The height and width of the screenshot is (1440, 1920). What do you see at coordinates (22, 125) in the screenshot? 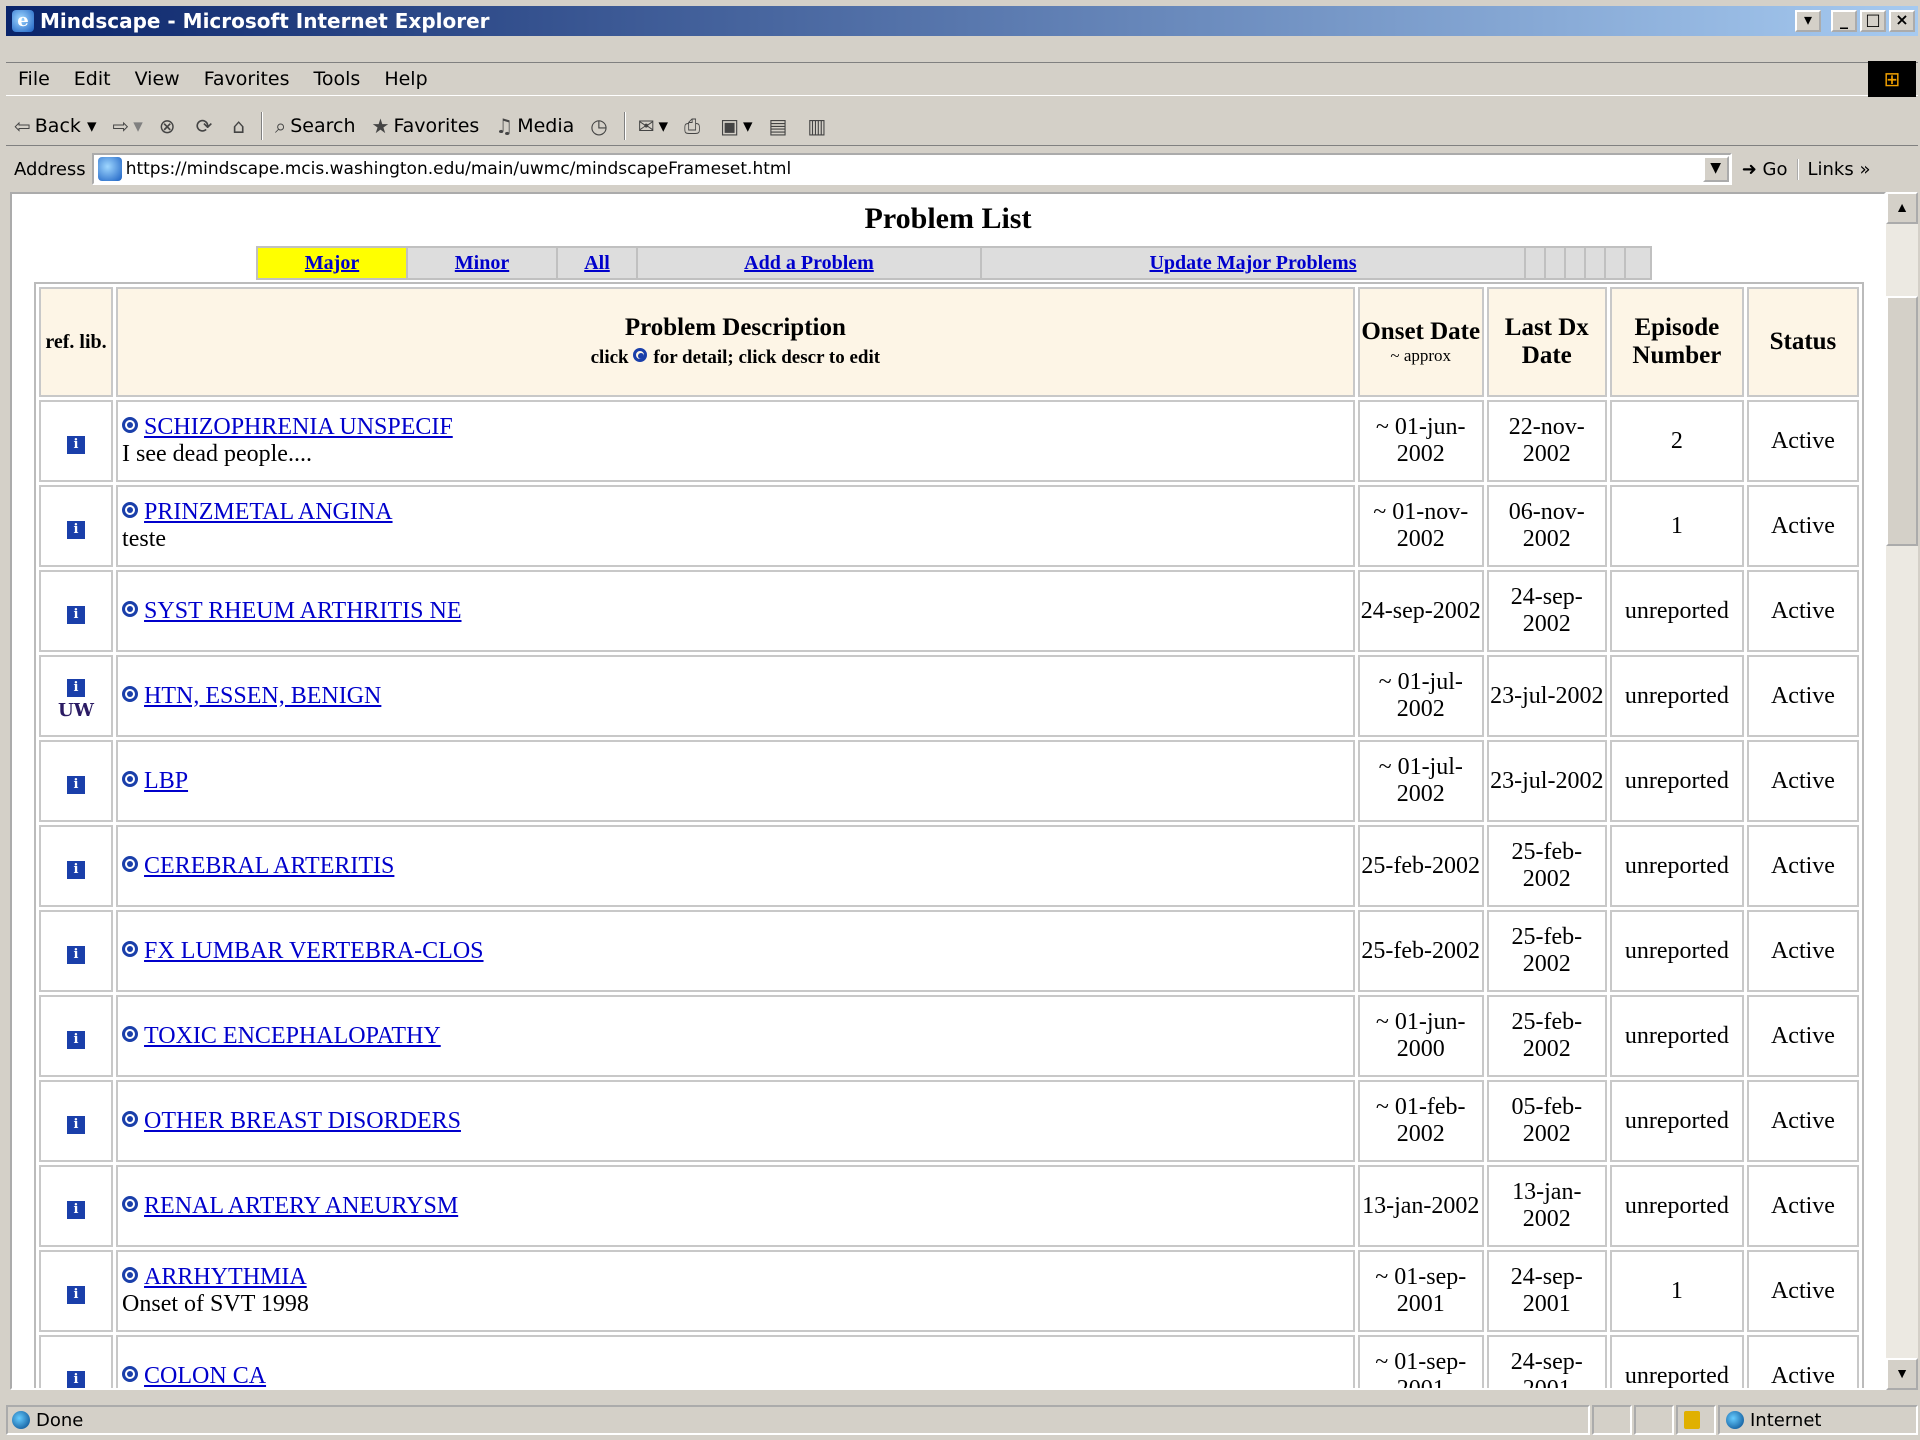
I see `back-arrow-icon: ⇦` at bounding box center [22, 125].